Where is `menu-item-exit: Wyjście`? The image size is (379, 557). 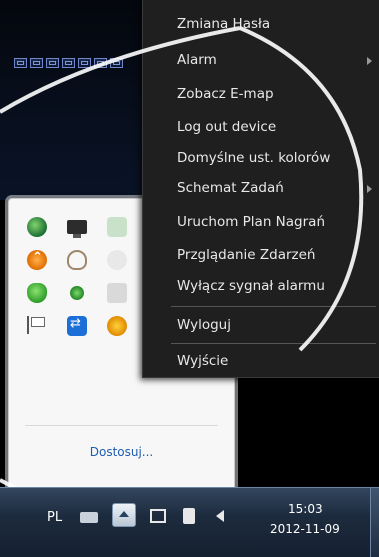
menu-item-exit: Wyjście is located at coordinates (275, 361).